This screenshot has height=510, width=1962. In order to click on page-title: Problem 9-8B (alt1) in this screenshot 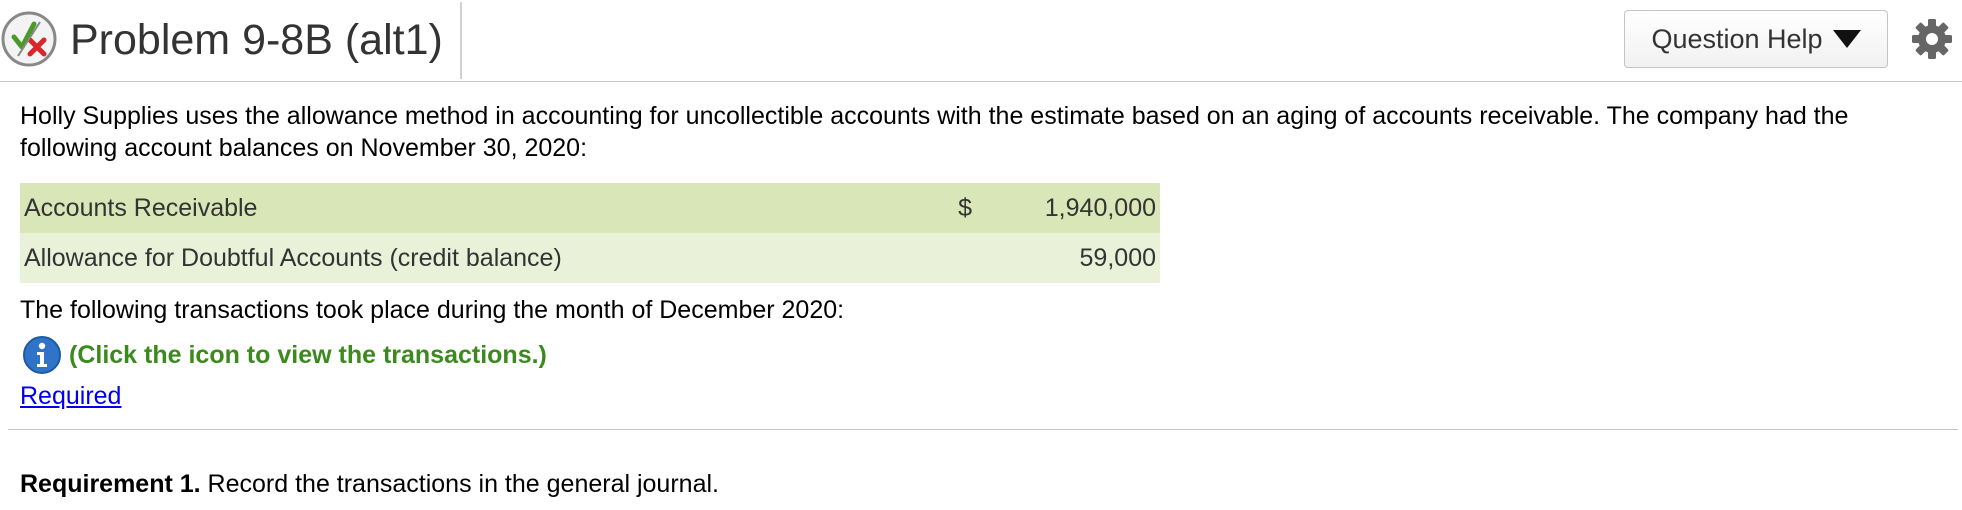, I will do `click(256, 40)`.